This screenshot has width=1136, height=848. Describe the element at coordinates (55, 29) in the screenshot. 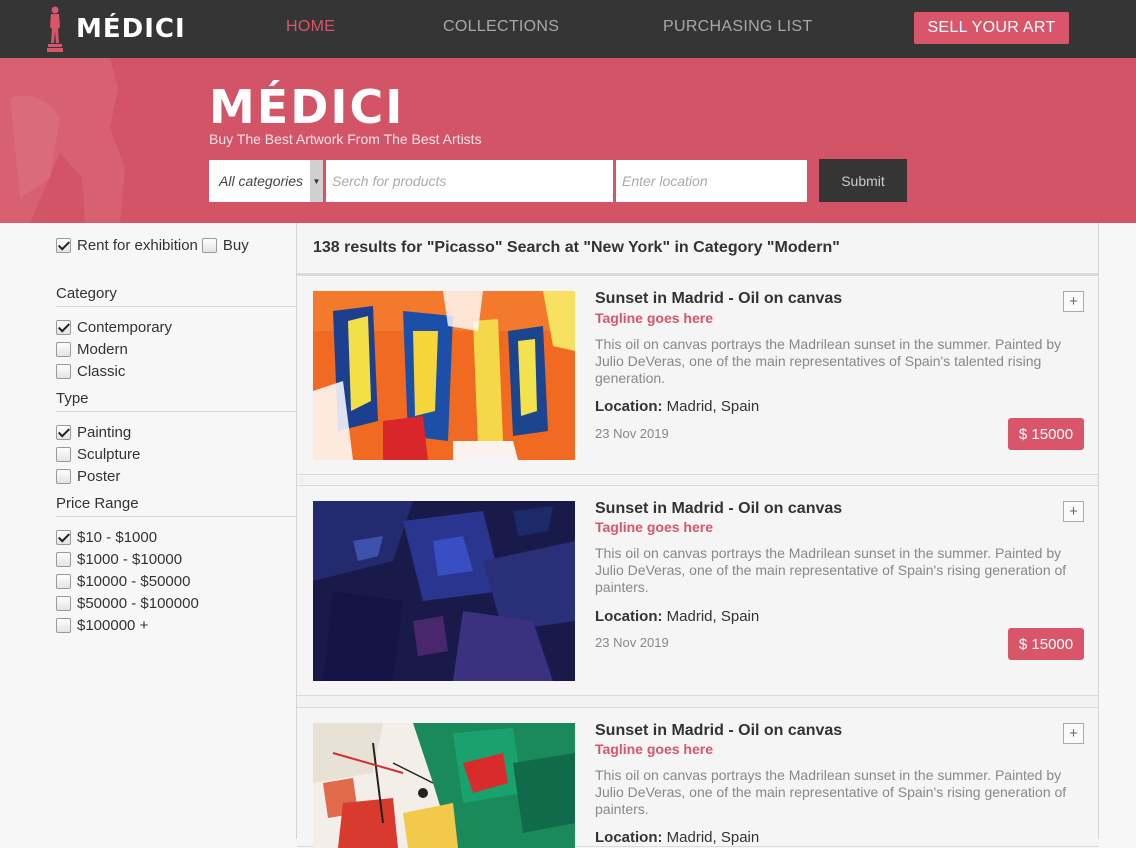

I see `statue-logo-icon` at that location.